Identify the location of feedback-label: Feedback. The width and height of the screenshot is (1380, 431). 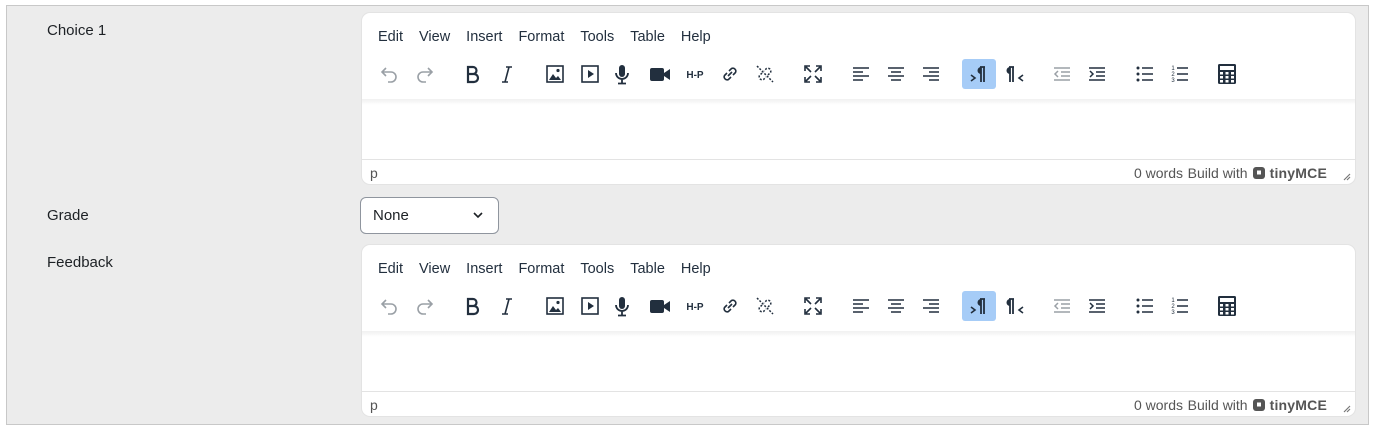
(80, 262).